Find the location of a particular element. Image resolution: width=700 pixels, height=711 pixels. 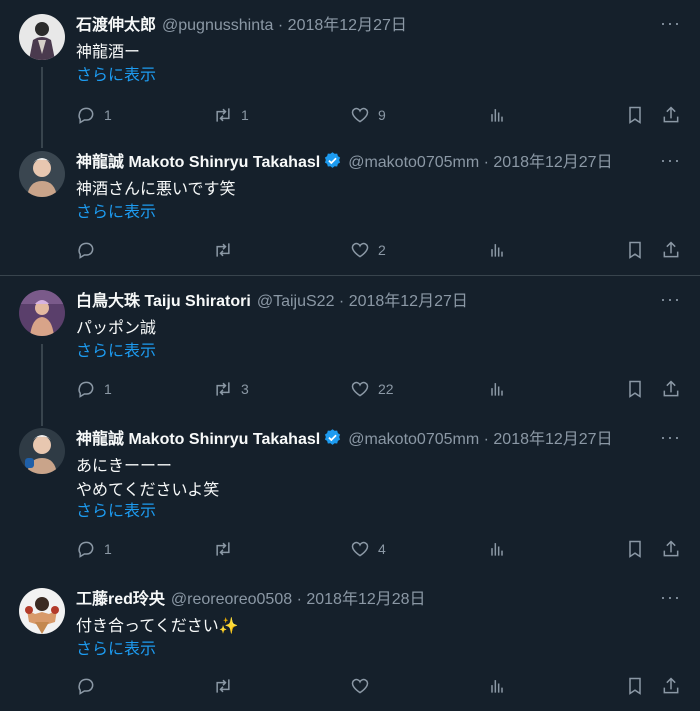

tweet-text: 神龍酒ー is located at coordinates (108, 52).